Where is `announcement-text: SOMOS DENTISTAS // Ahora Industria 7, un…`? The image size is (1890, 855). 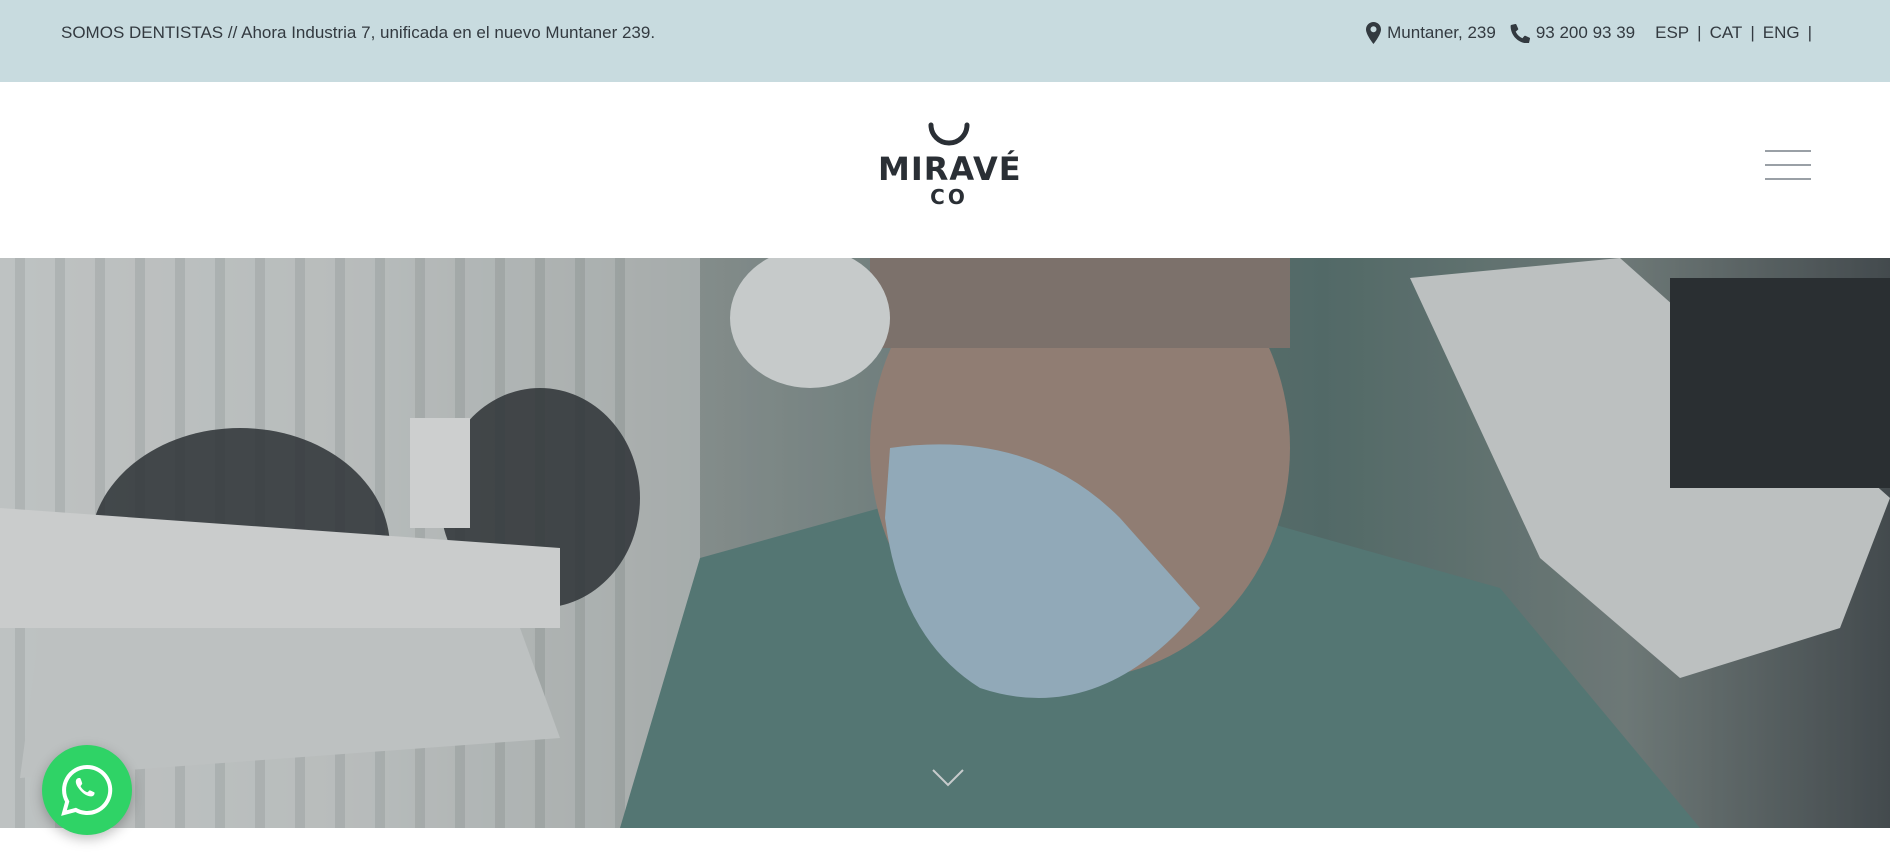 announcement-text: SOMOS DENTISTAS // Ahora Industria 7, un… is located at coordinates (358, 32).